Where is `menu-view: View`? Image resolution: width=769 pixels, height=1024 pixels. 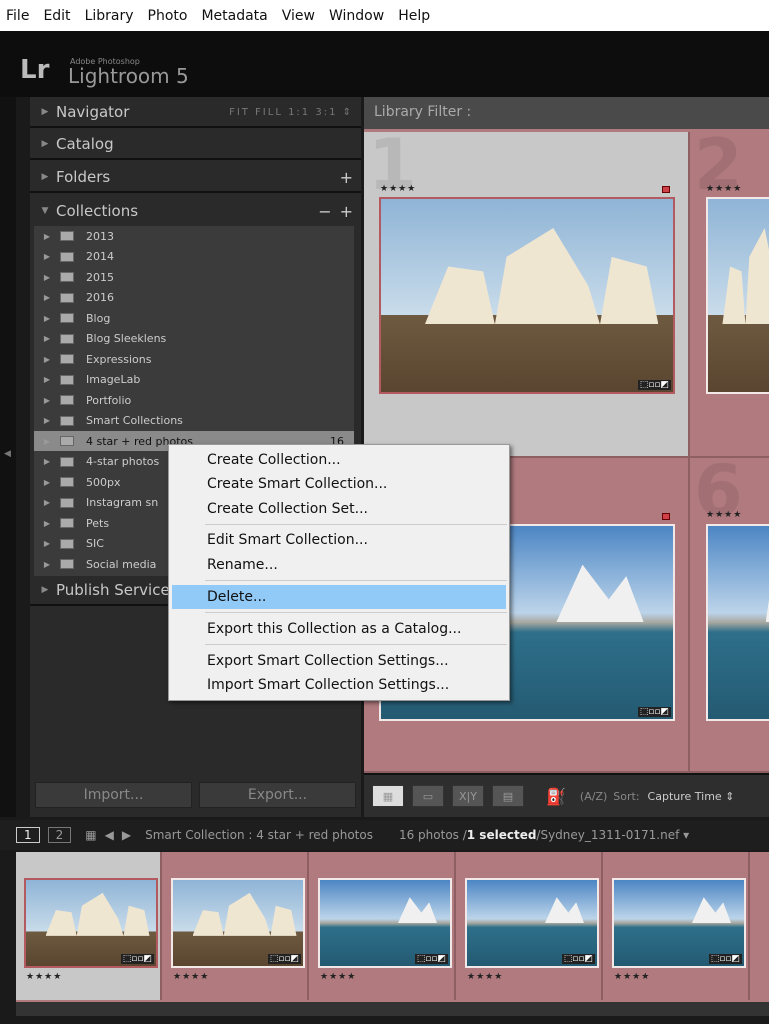 menu-view: View is located at coordinates (298, 16).